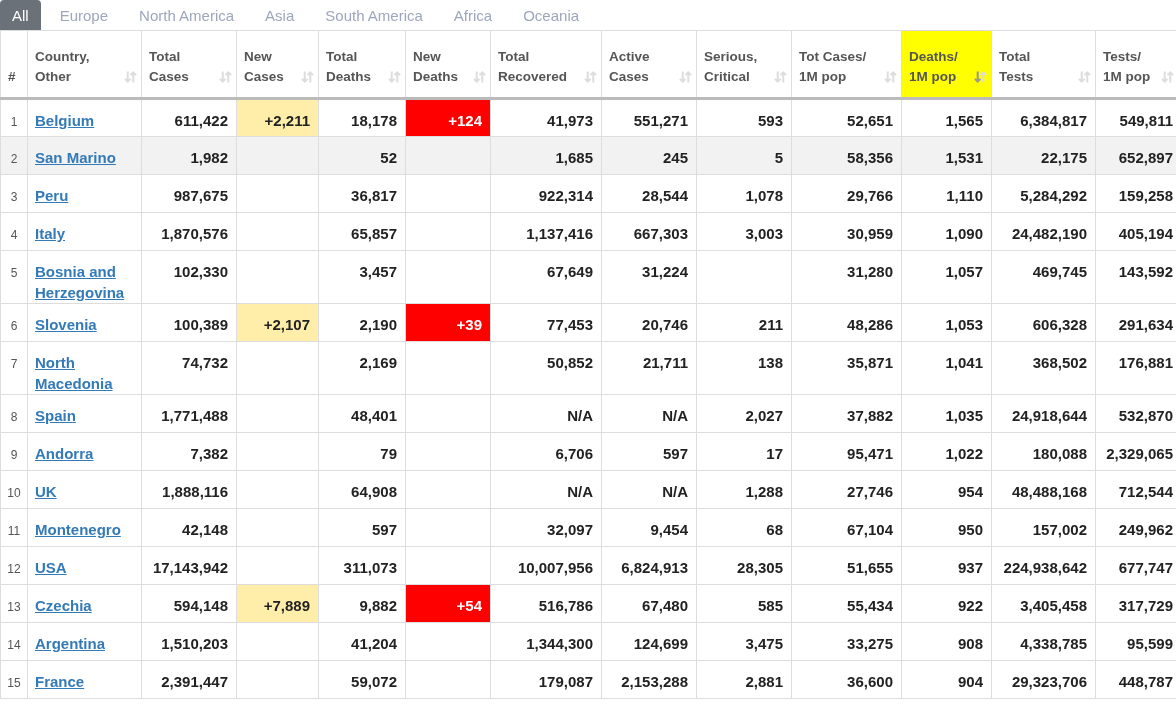 This screenshot has width=1176, height=715. What do you see at coordinates (14, 193) in the screenshot?
I see `row-number: 3` at bounding box center [14, 193].